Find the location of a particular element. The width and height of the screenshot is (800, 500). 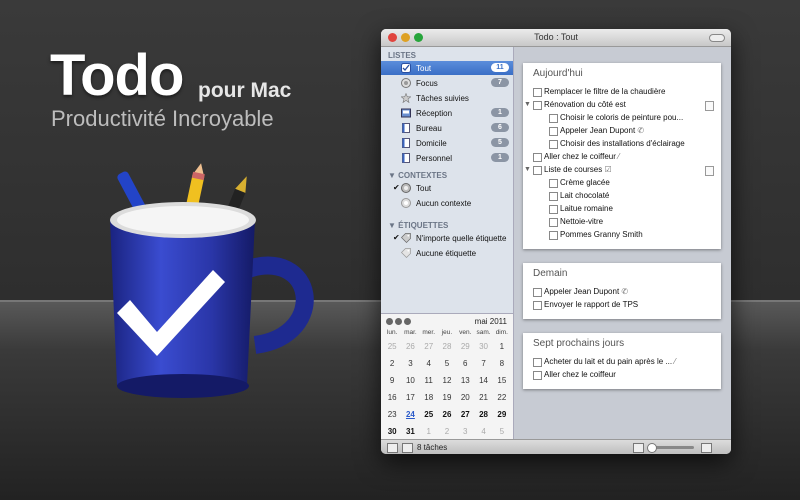

calendar-day: 17 is located at coordinates (410, 397).